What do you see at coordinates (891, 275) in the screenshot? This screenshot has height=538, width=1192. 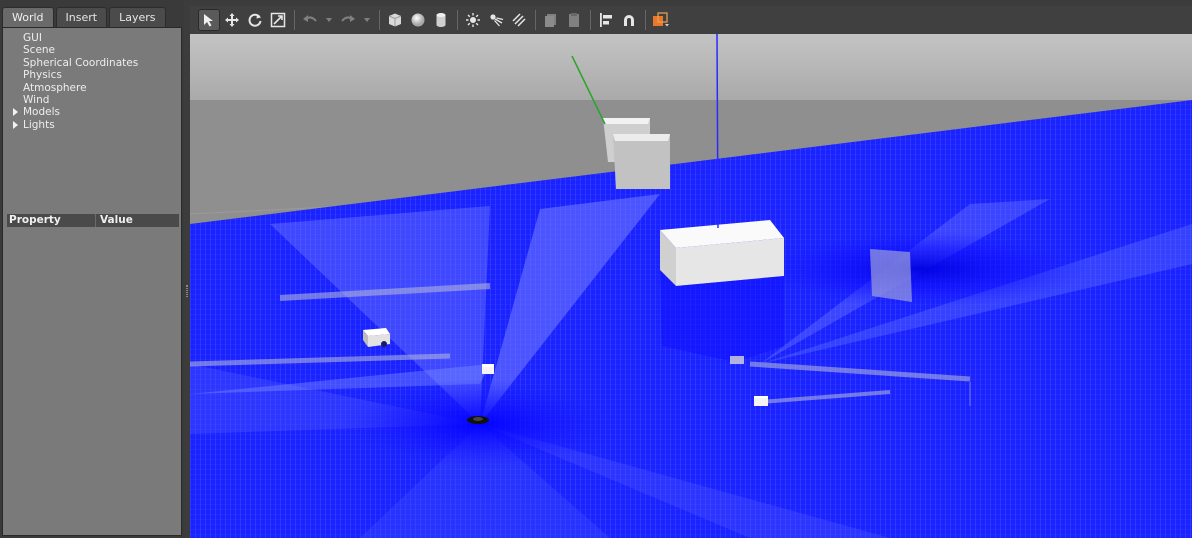 I see `wall-segment` at bounding box center [891, 275].